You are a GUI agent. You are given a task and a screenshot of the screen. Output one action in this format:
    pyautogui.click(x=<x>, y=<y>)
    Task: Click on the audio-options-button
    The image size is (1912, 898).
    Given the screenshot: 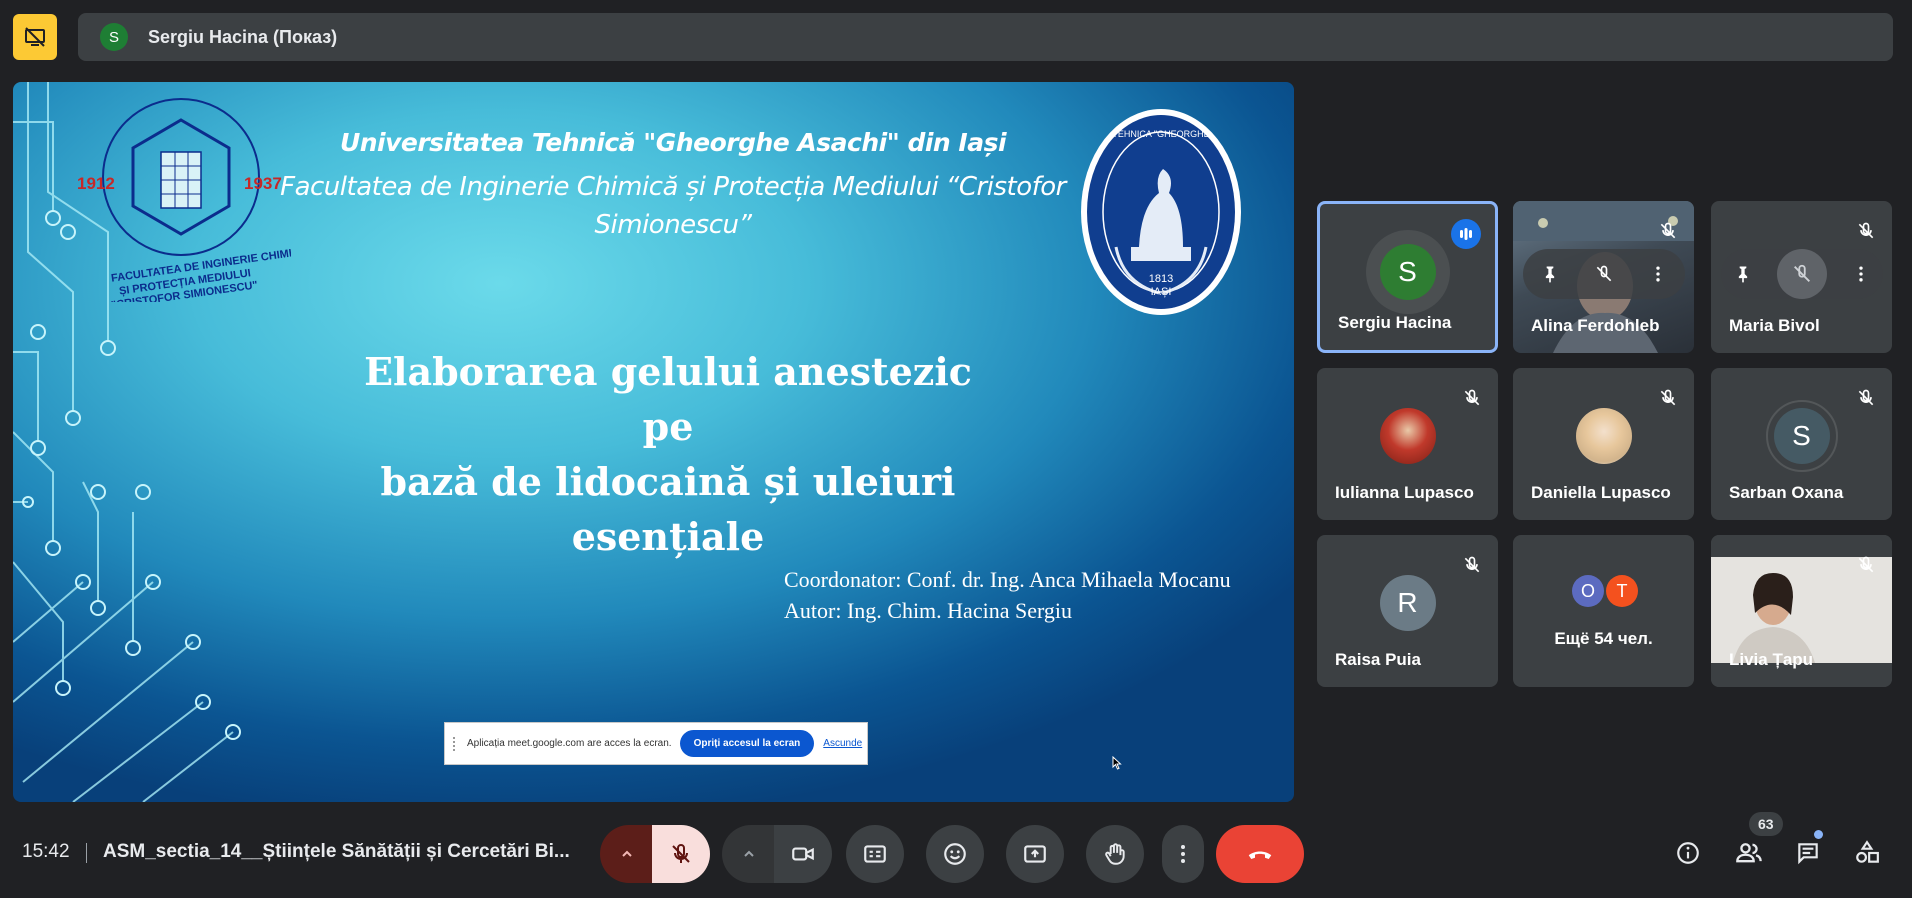 What is the action you would take?
    pyautogui.click(x=627, y=854)
    